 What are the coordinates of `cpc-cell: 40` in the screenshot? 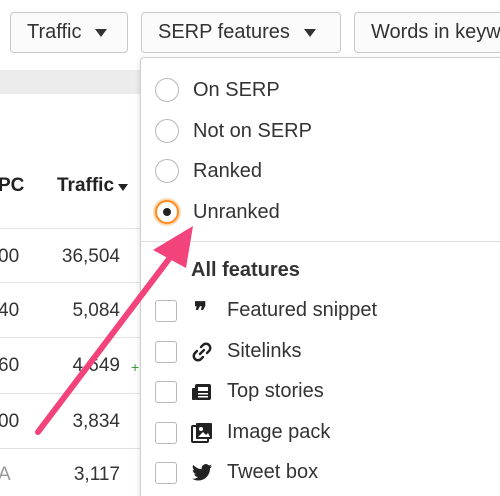 It's located at (10, 310).